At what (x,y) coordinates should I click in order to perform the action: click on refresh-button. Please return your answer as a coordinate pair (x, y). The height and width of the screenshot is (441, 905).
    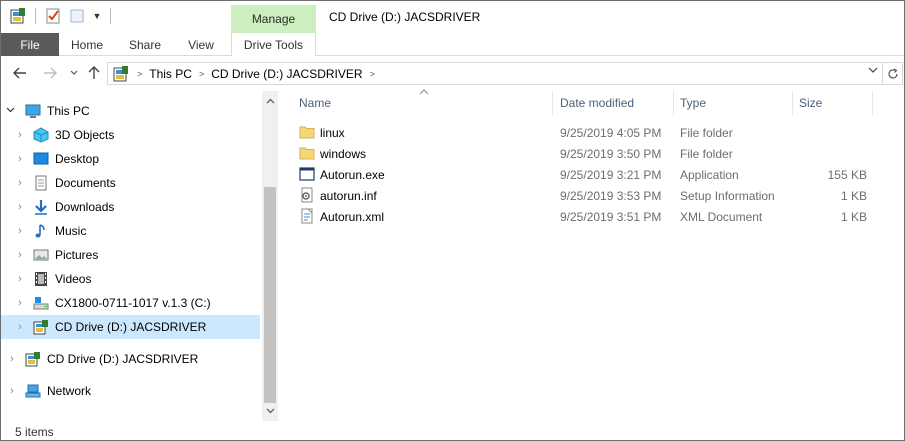
    Looking at the image, I should click on (893, 73).